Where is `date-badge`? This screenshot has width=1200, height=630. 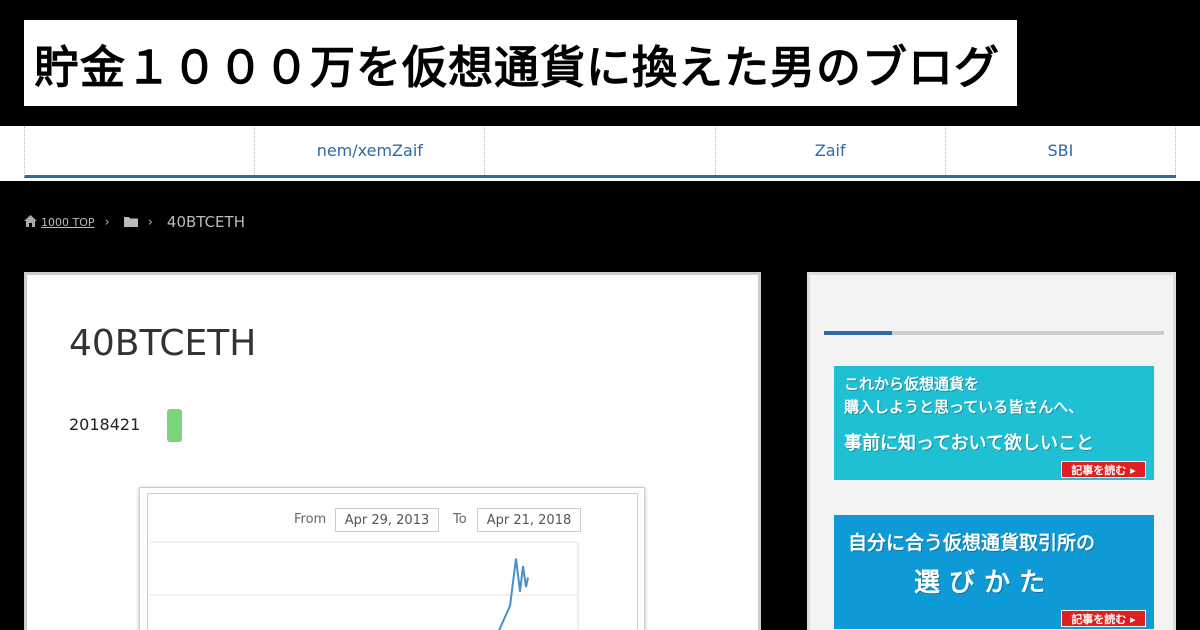 date-badge is located at coordinates (174, 425).